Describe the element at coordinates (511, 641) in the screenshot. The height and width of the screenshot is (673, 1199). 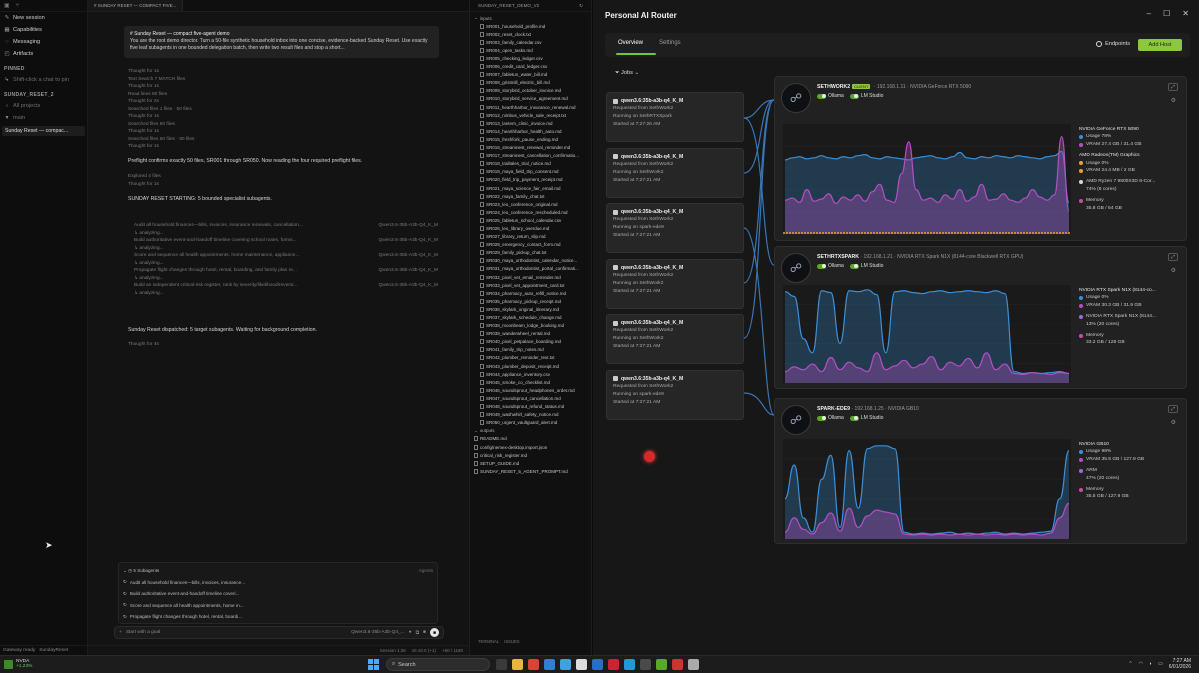
I see `issues-tab: ISSUES` at that location.